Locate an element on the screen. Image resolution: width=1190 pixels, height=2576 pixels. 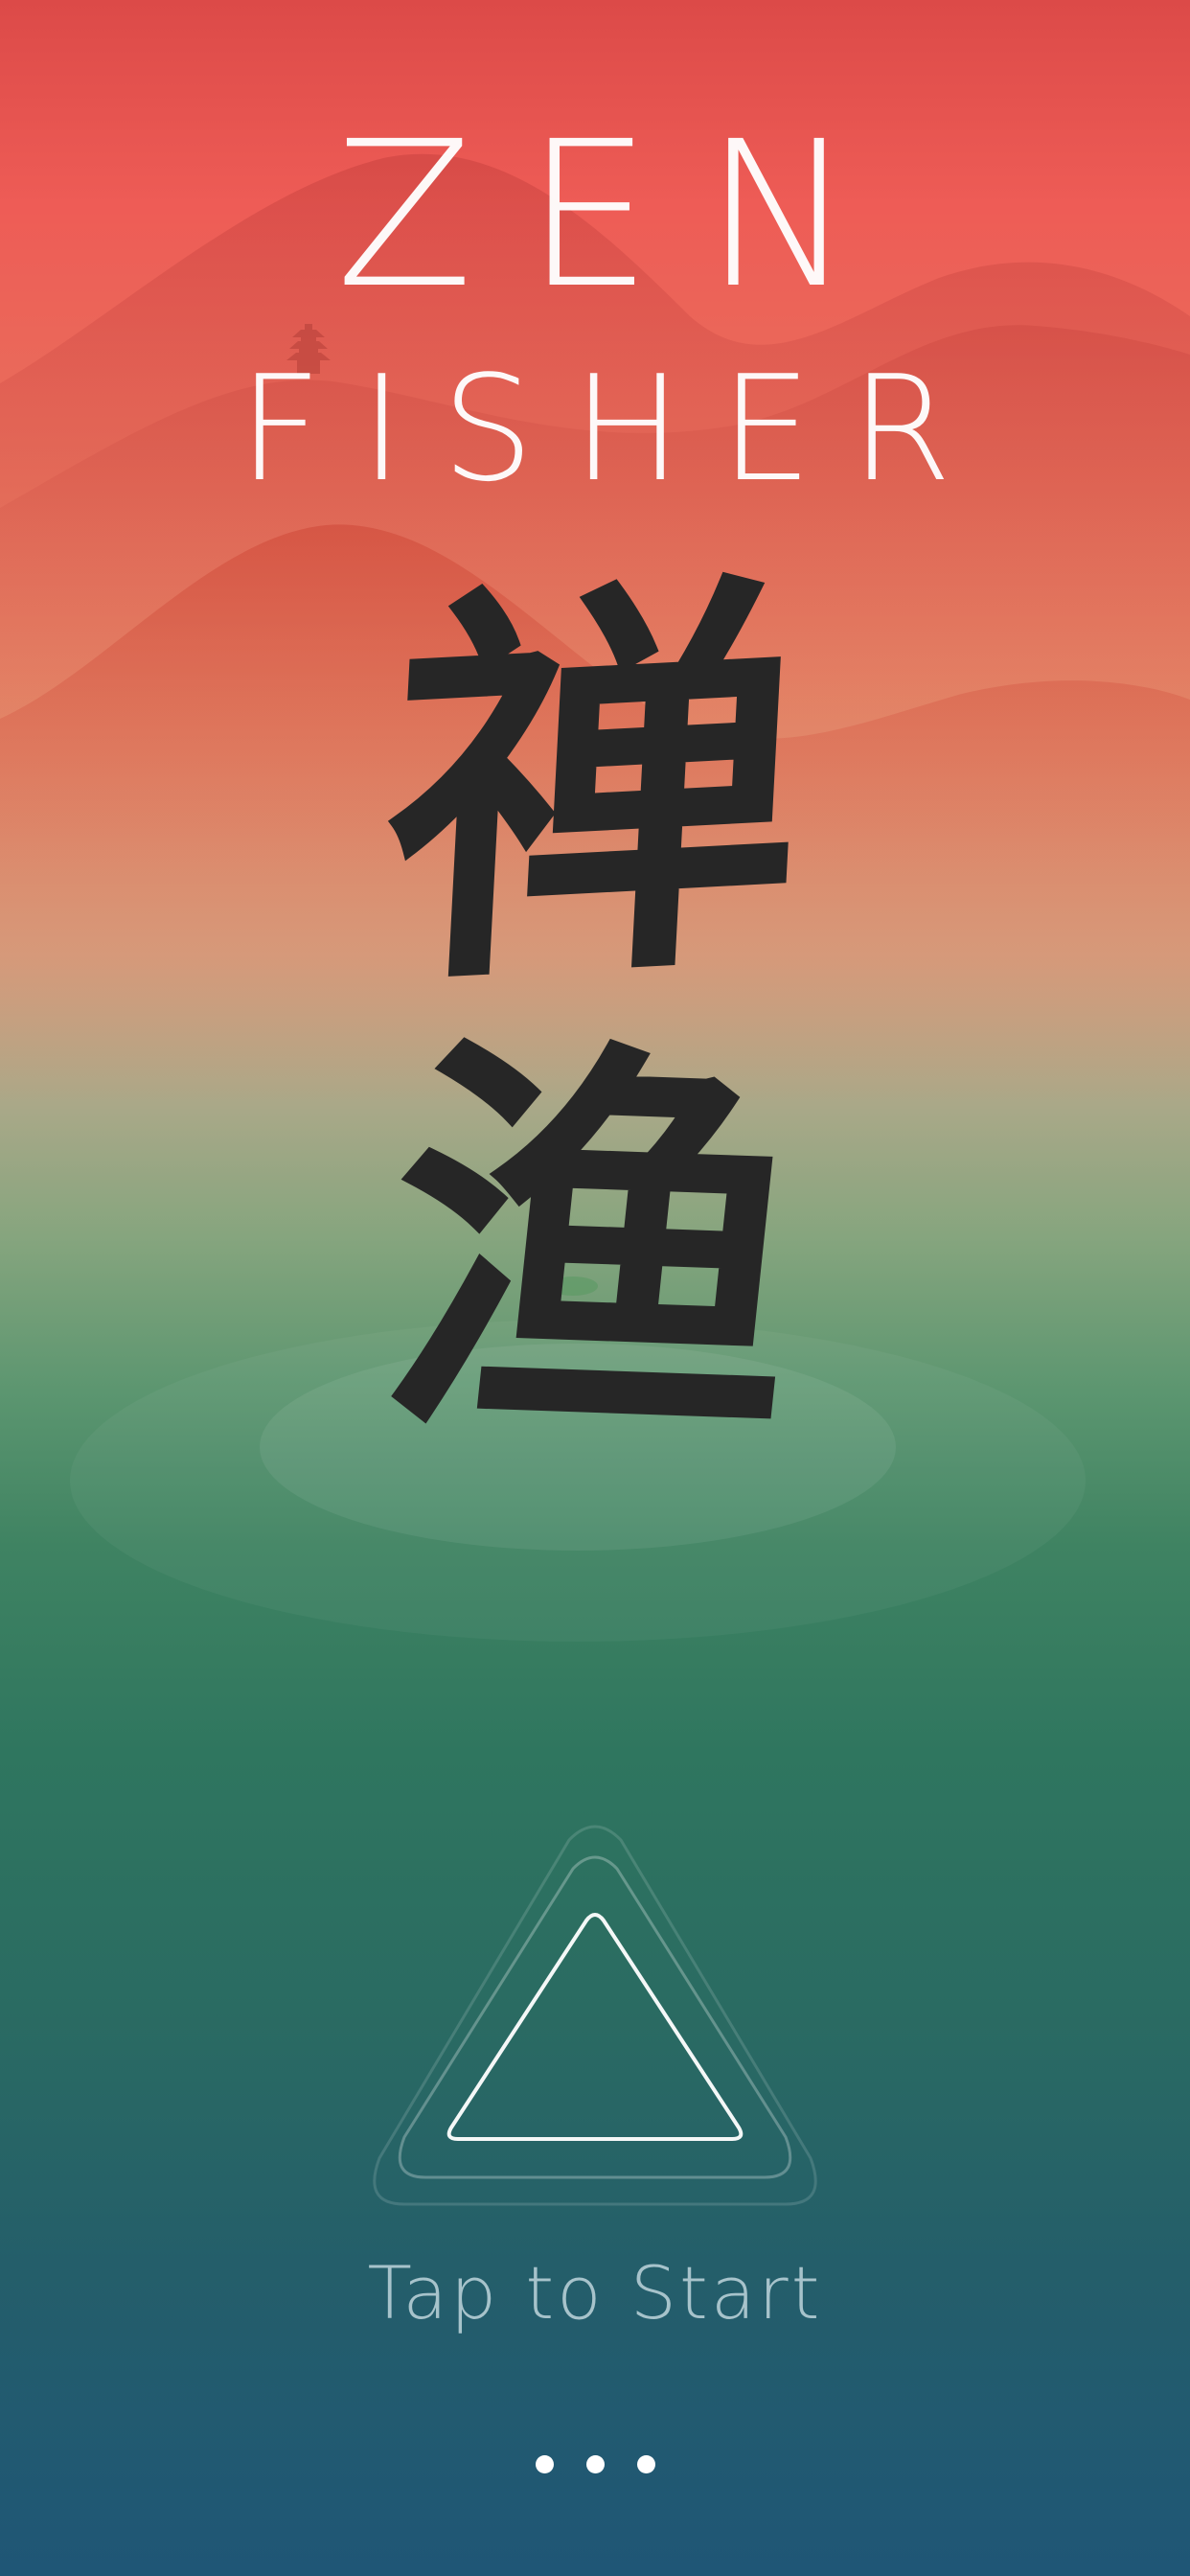
start-button-outer-ring is located at coordinates (595, 2015).